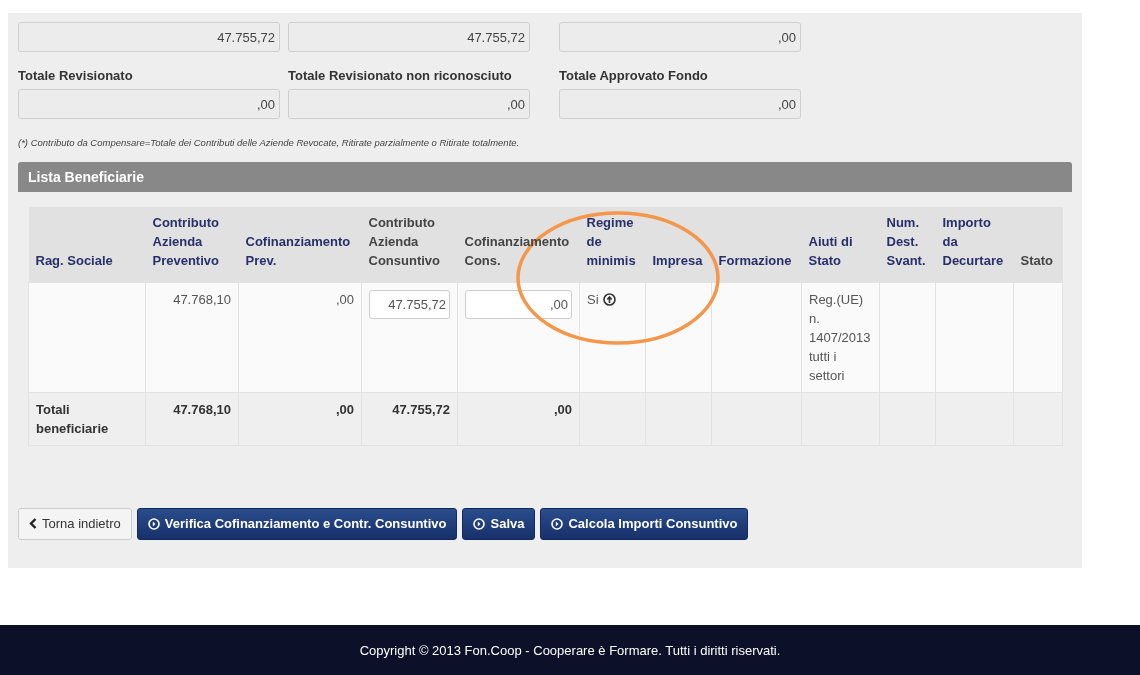 The image size is (1140, 675). What do you see at coordinates (678, 244) in the screenshot?
I see `column-header-link: Impresa` at bounding box center [678, 244].